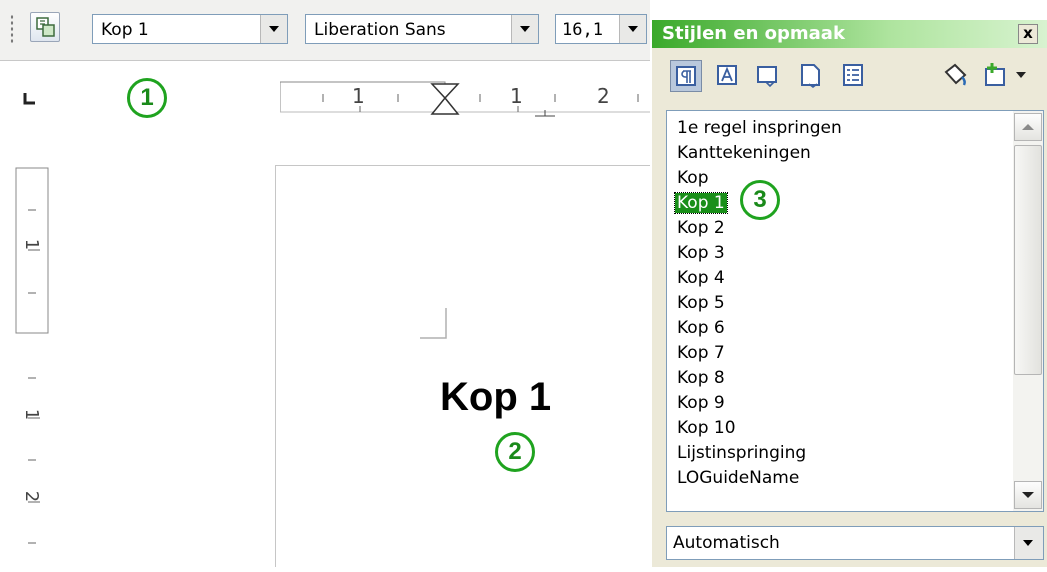 The height and width of the screenshot is (572, 1047). Describe the element at coordinates (125, 30) in the screenshot. I see `paragraph-style-value: Kop 1` at that location.